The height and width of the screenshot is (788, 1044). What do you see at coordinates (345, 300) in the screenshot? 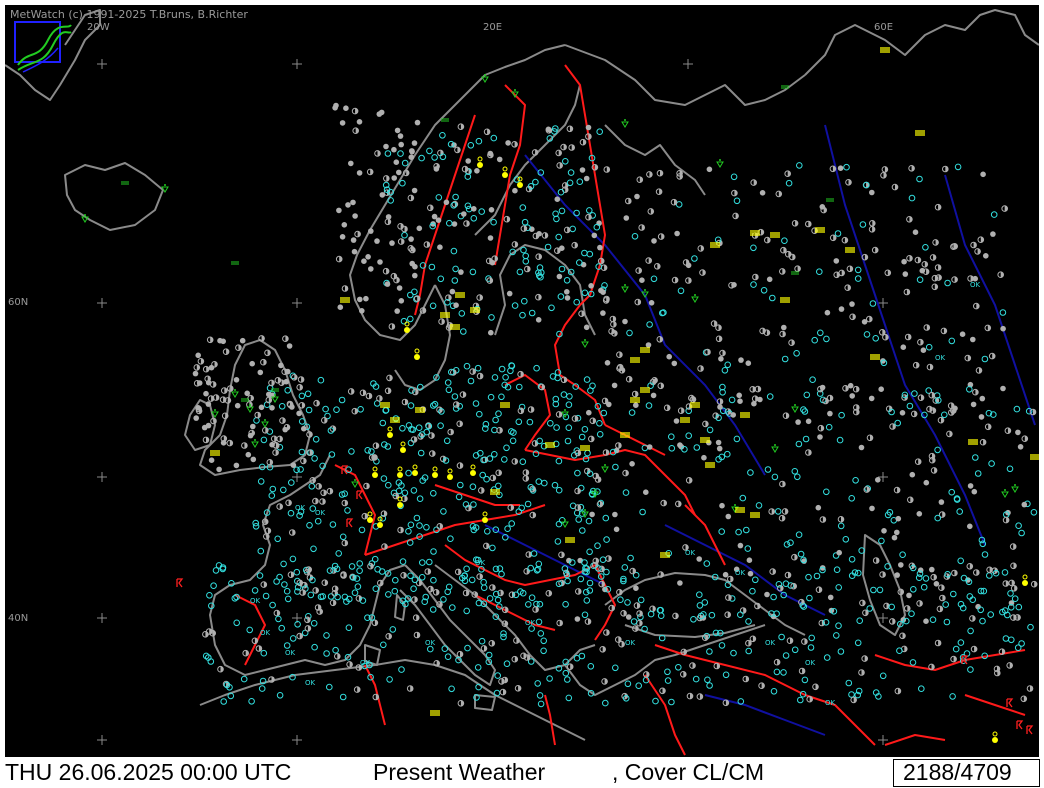
I see `fog-symbol` at bounding box center [345, 300].